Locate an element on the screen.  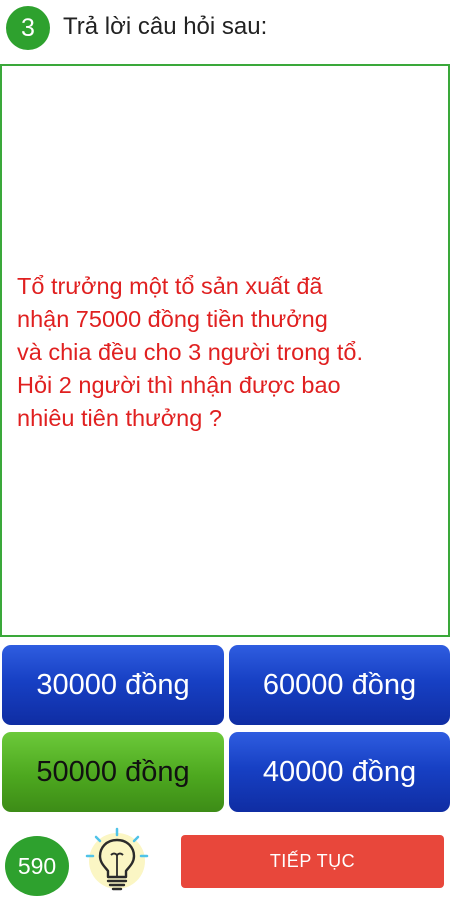
header: 3 Trả lời câu hỏi sau: is located at coordinates (225, 29).